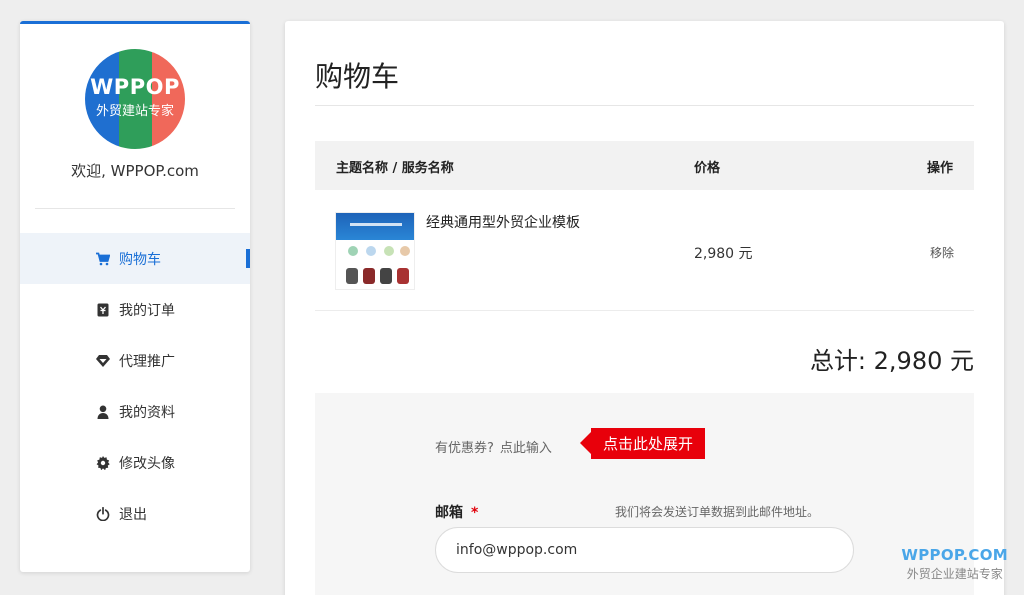 The width and height of the screenshot is (1024, 595). I want to click on logo-subtitle: 外贸建站专家, so click(134, 111).